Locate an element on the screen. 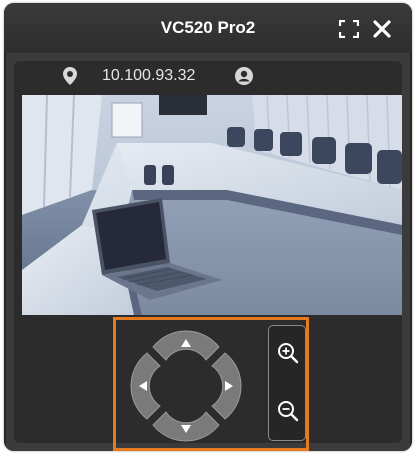 The width and height of the screenshot is (416, 454). pan-down-button is located at coordinates (186, 426).